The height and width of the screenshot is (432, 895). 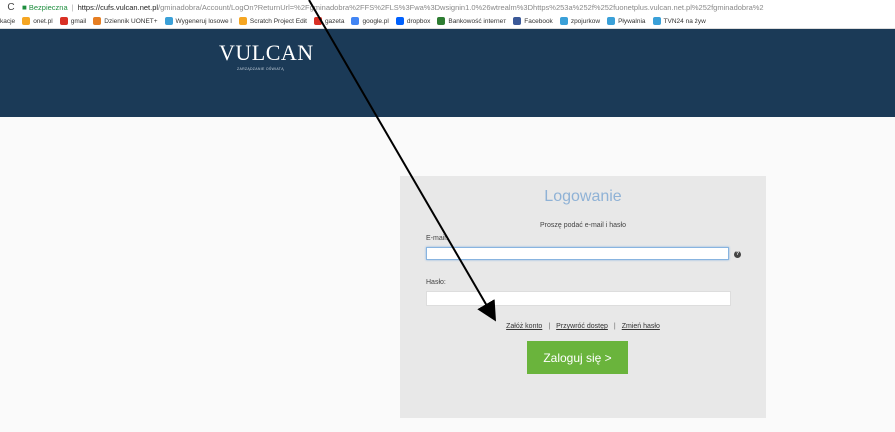 I want to click on bookmark-item: gazeta, so click(x=329, y=21).